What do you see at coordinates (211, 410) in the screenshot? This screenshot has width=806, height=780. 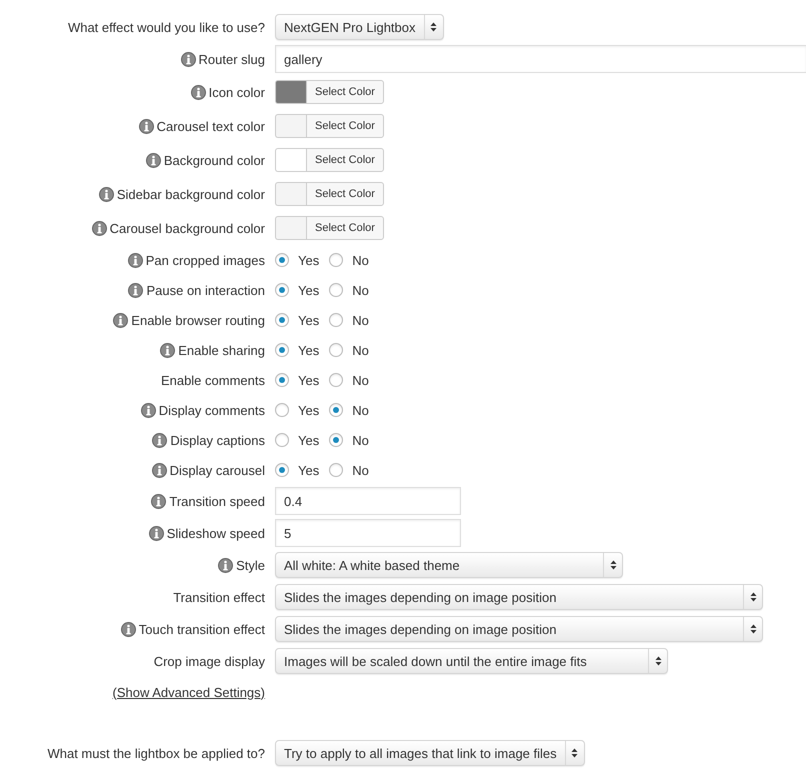 I see `field-label: Display comments` at bounding box center [211, 410].